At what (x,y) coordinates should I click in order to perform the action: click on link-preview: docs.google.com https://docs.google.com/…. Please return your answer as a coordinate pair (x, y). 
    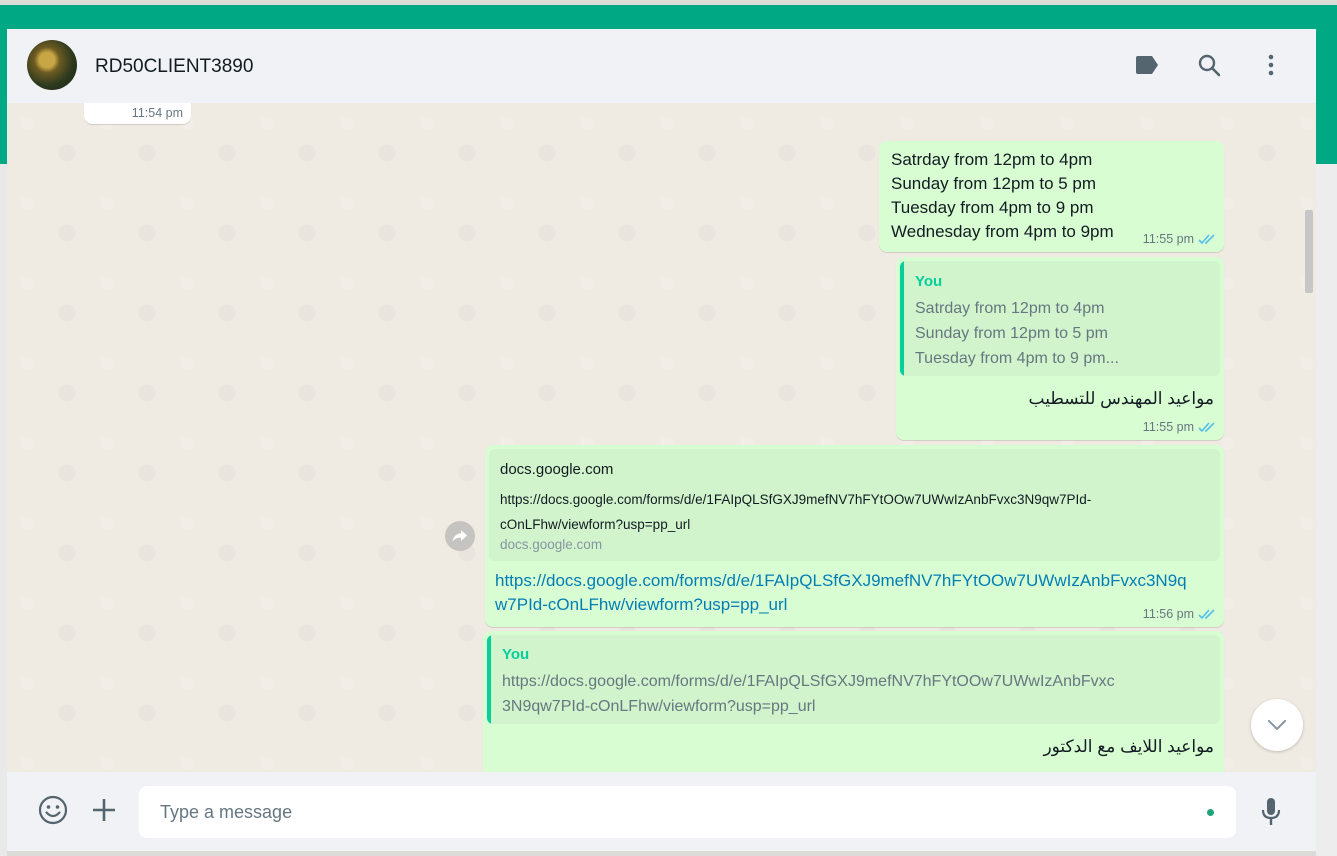
    Looking at the image, I should click on (854, 505).